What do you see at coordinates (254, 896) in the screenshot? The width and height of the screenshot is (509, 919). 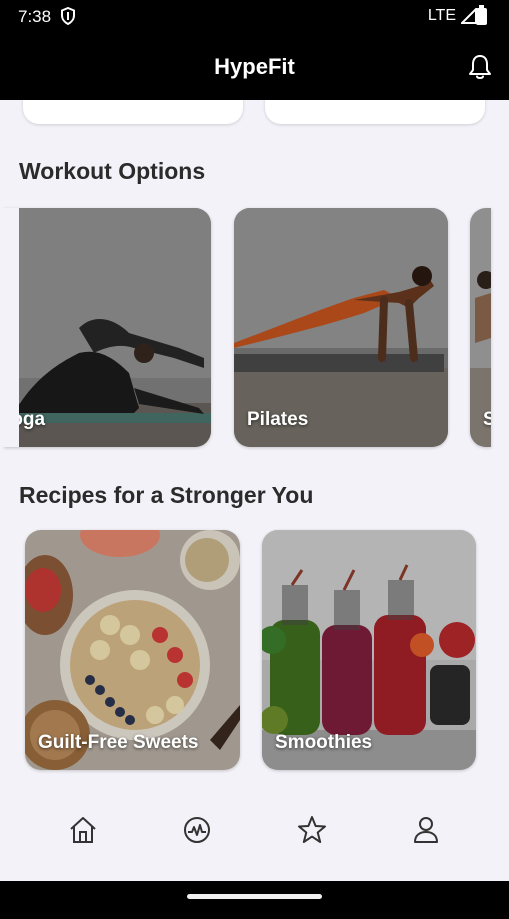 I see `home-gesture-handle` at bounding box center [254, 896].